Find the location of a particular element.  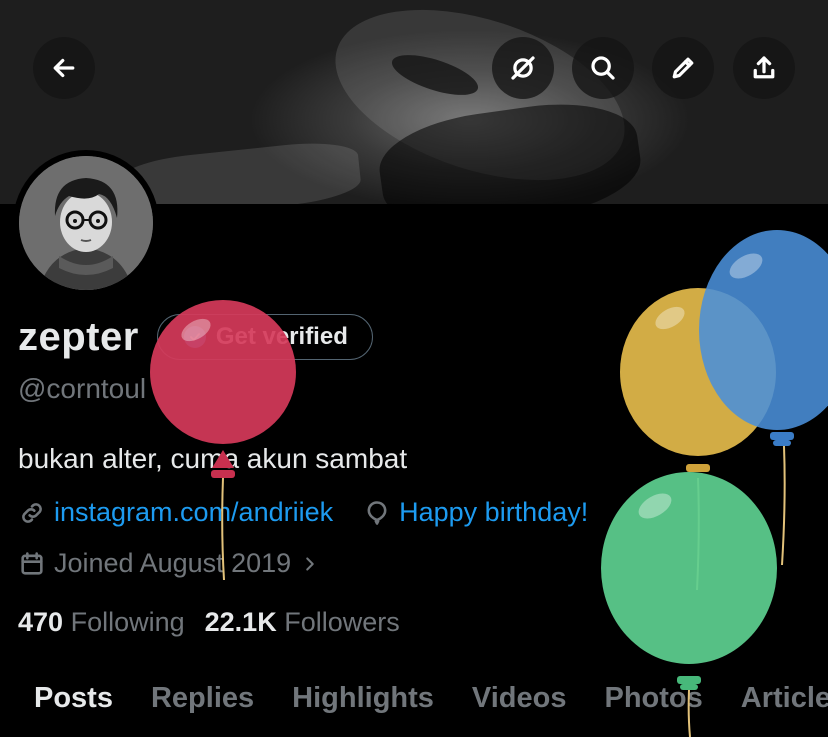

following-count: 470 is located at coordinates (41, 622).